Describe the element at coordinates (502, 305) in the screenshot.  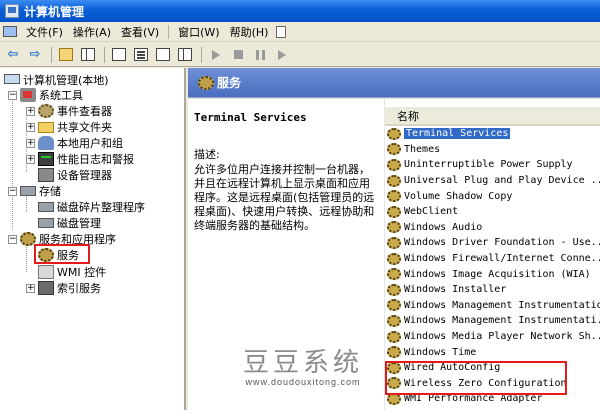
I see `service-row-name: Windows Management Instrumentation` at that location.